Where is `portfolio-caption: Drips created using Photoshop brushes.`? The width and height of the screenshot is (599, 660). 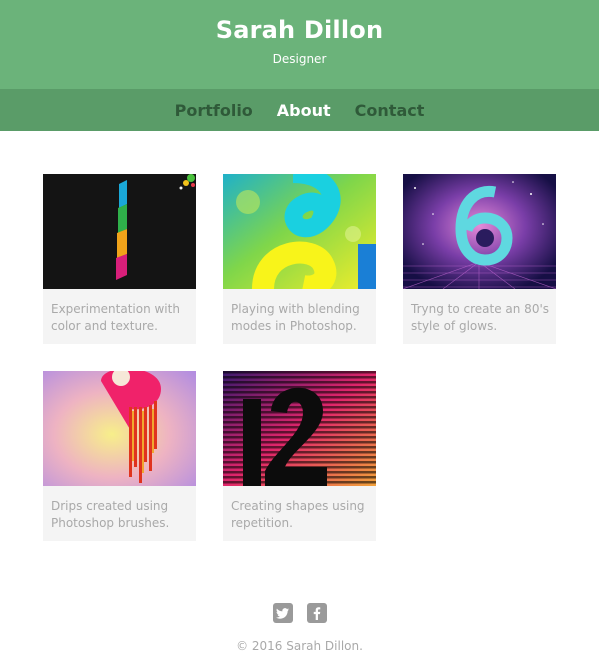 portfolio-caption: Drips created using Photoshop brushes. is located at coordinates (110, 514).